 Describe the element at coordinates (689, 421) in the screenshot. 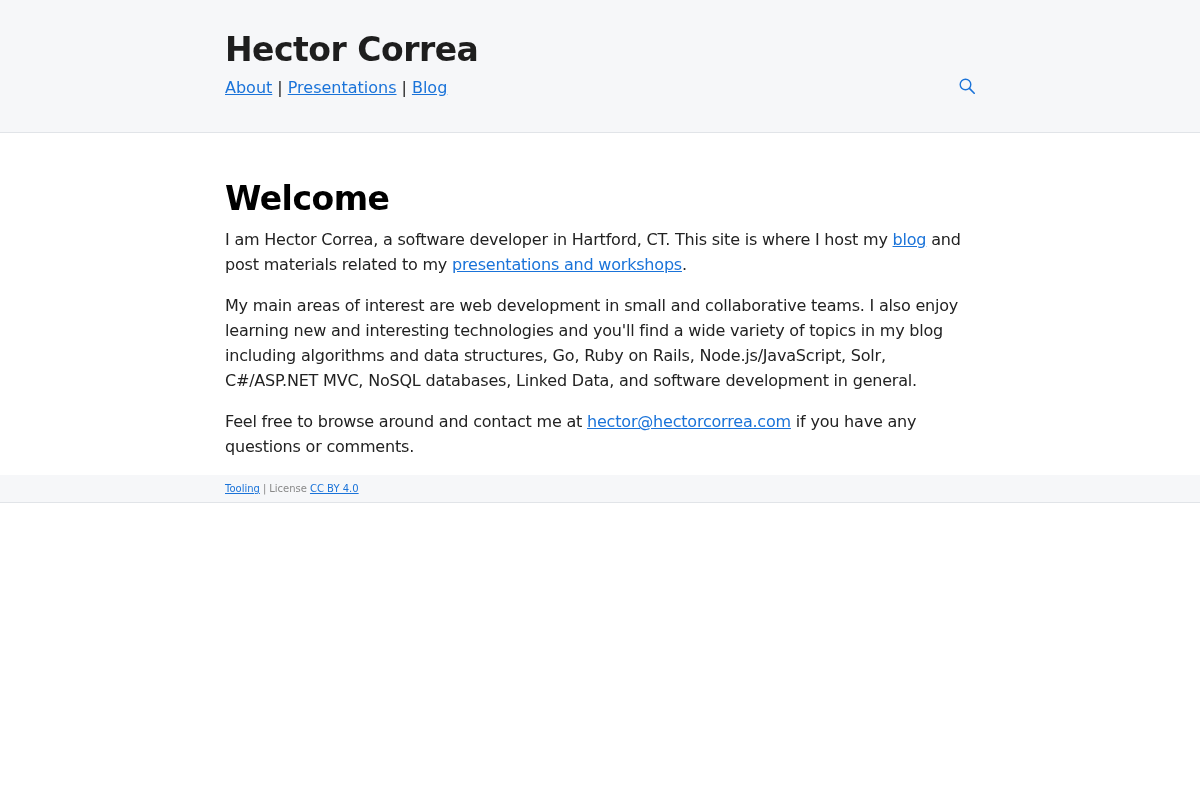

I see `text-link: hector@hectorcorrea.com` at that location.